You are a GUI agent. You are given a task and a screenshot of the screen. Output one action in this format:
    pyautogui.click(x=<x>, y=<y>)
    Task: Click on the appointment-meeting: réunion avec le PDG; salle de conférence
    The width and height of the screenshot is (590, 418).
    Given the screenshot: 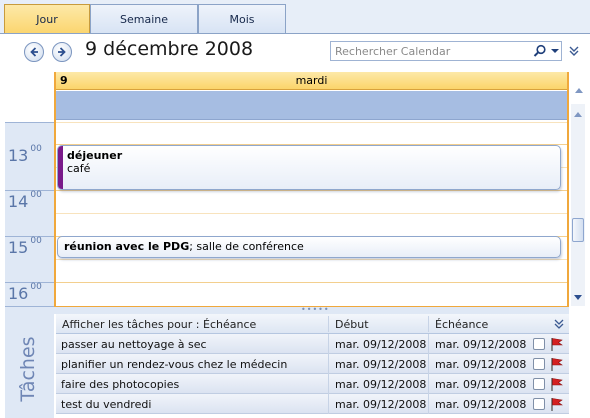 What is the action you would take?
    pyautogui.click(x=309, y=247)
    